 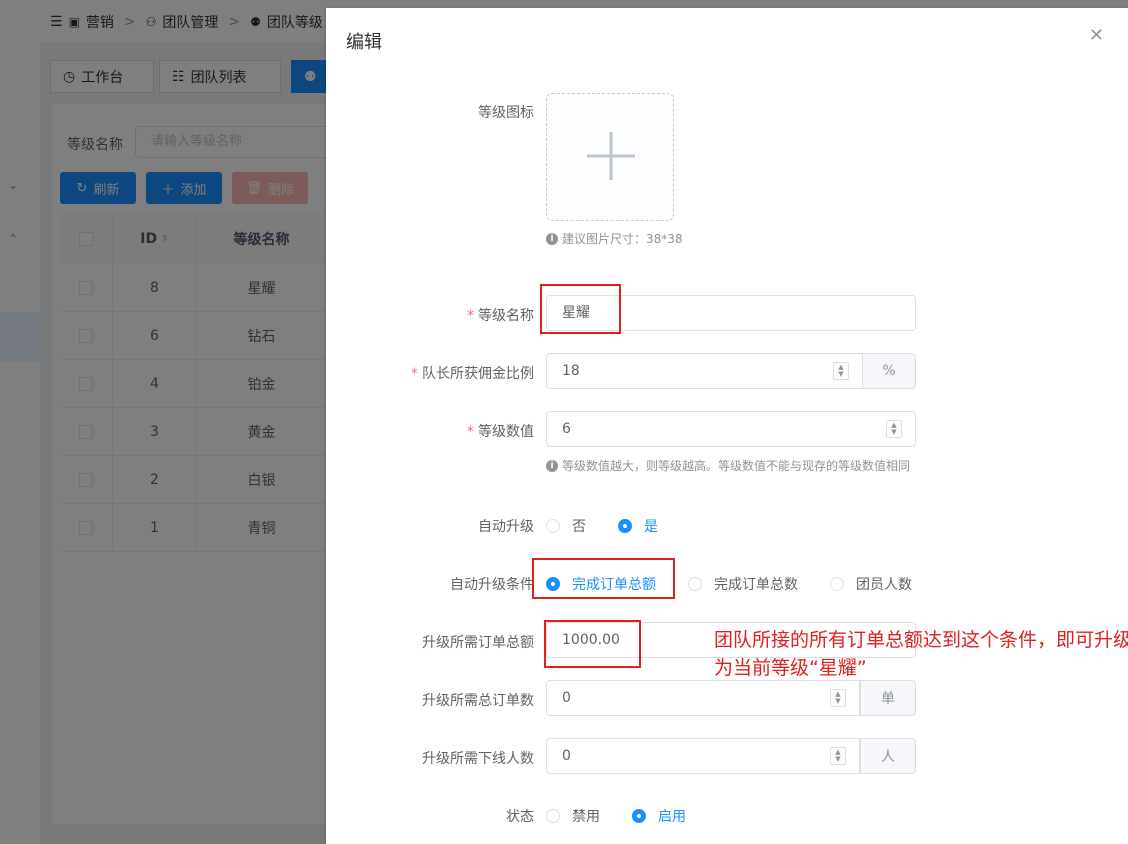 I want to click on annotation-box-condition, so click(x=603, y=578).